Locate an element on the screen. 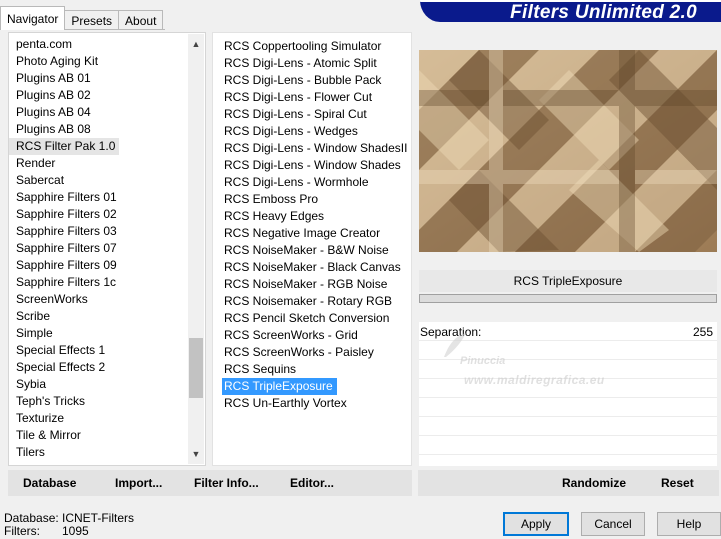 The image size is (721, 539). filter-item: RCS Digi-Lens - Bubble Pack is located at coordinates (313, 80).